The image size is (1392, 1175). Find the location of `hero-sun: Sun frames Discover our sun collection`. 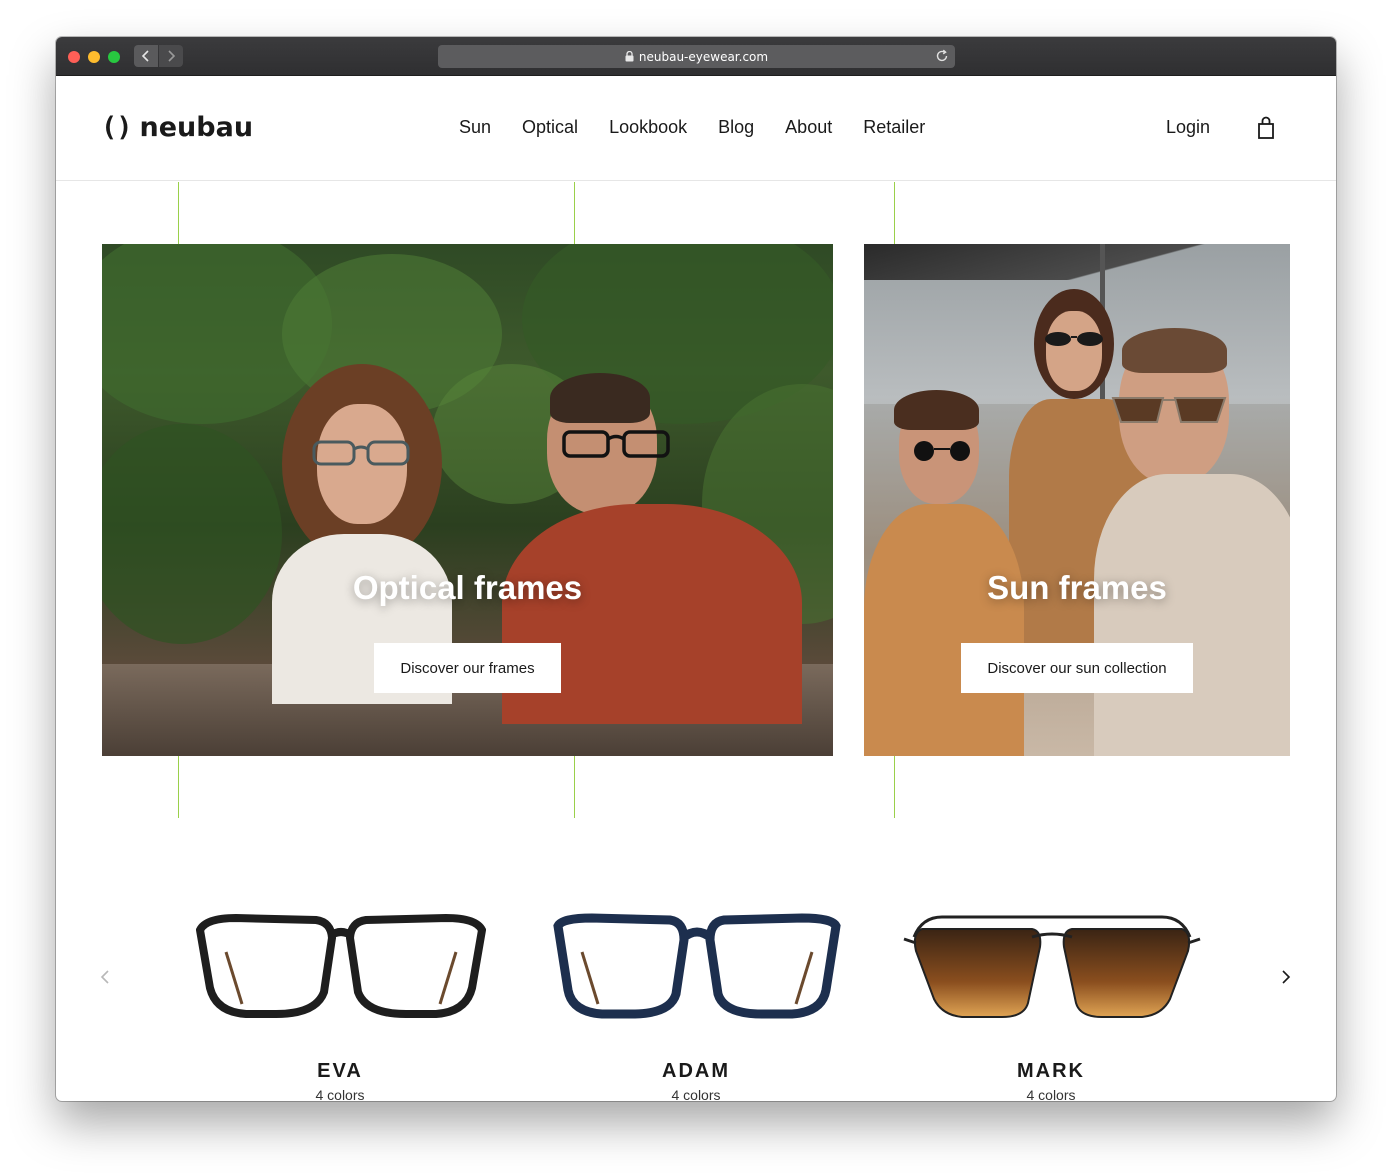

hero-sun: Sun frames Discover our sun collection is located at coordinates (1077, 500).